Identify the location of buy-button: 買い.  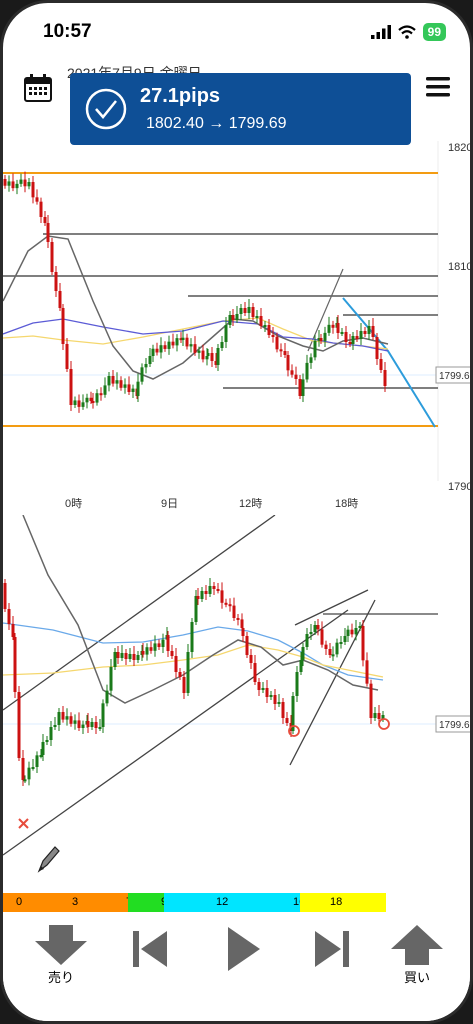
(417, 955).